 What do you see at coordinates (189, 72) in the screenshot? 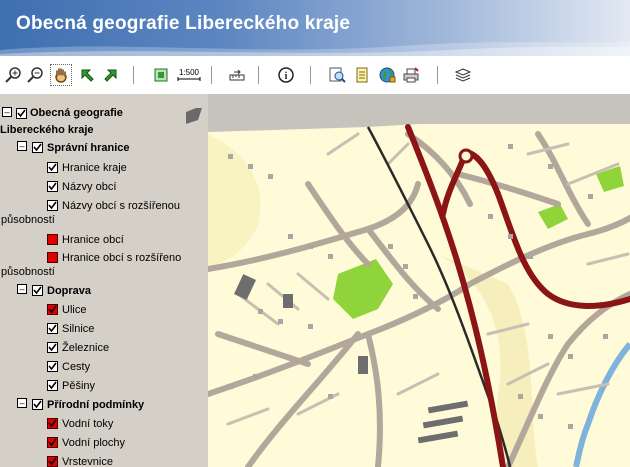
I see `scale-label: 1:500` at bounding box center [189, 72].